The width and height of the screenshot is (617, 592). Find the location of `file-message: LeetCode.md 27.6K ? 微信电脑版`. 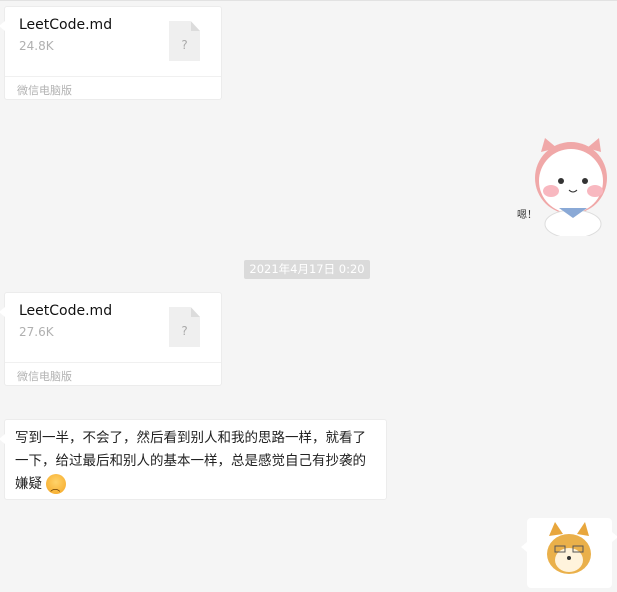

file-message: LeetCode.md 27.6K ? 微信电脑版 is located at coordinates (111, 339).